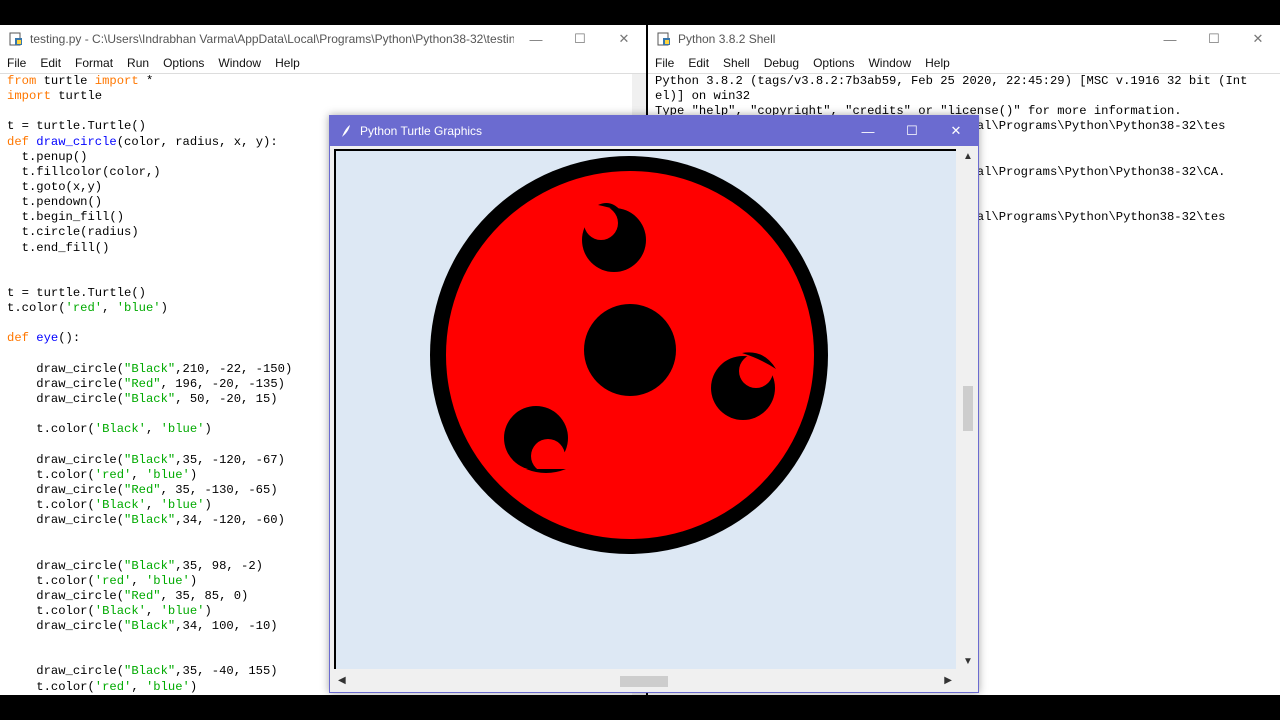 Image resolution: width=1280 pixels, height=720 pixels. Describe the element at coordinates (287, 63) in the screenshot. I see `editor-menu-help: Help` at that location.